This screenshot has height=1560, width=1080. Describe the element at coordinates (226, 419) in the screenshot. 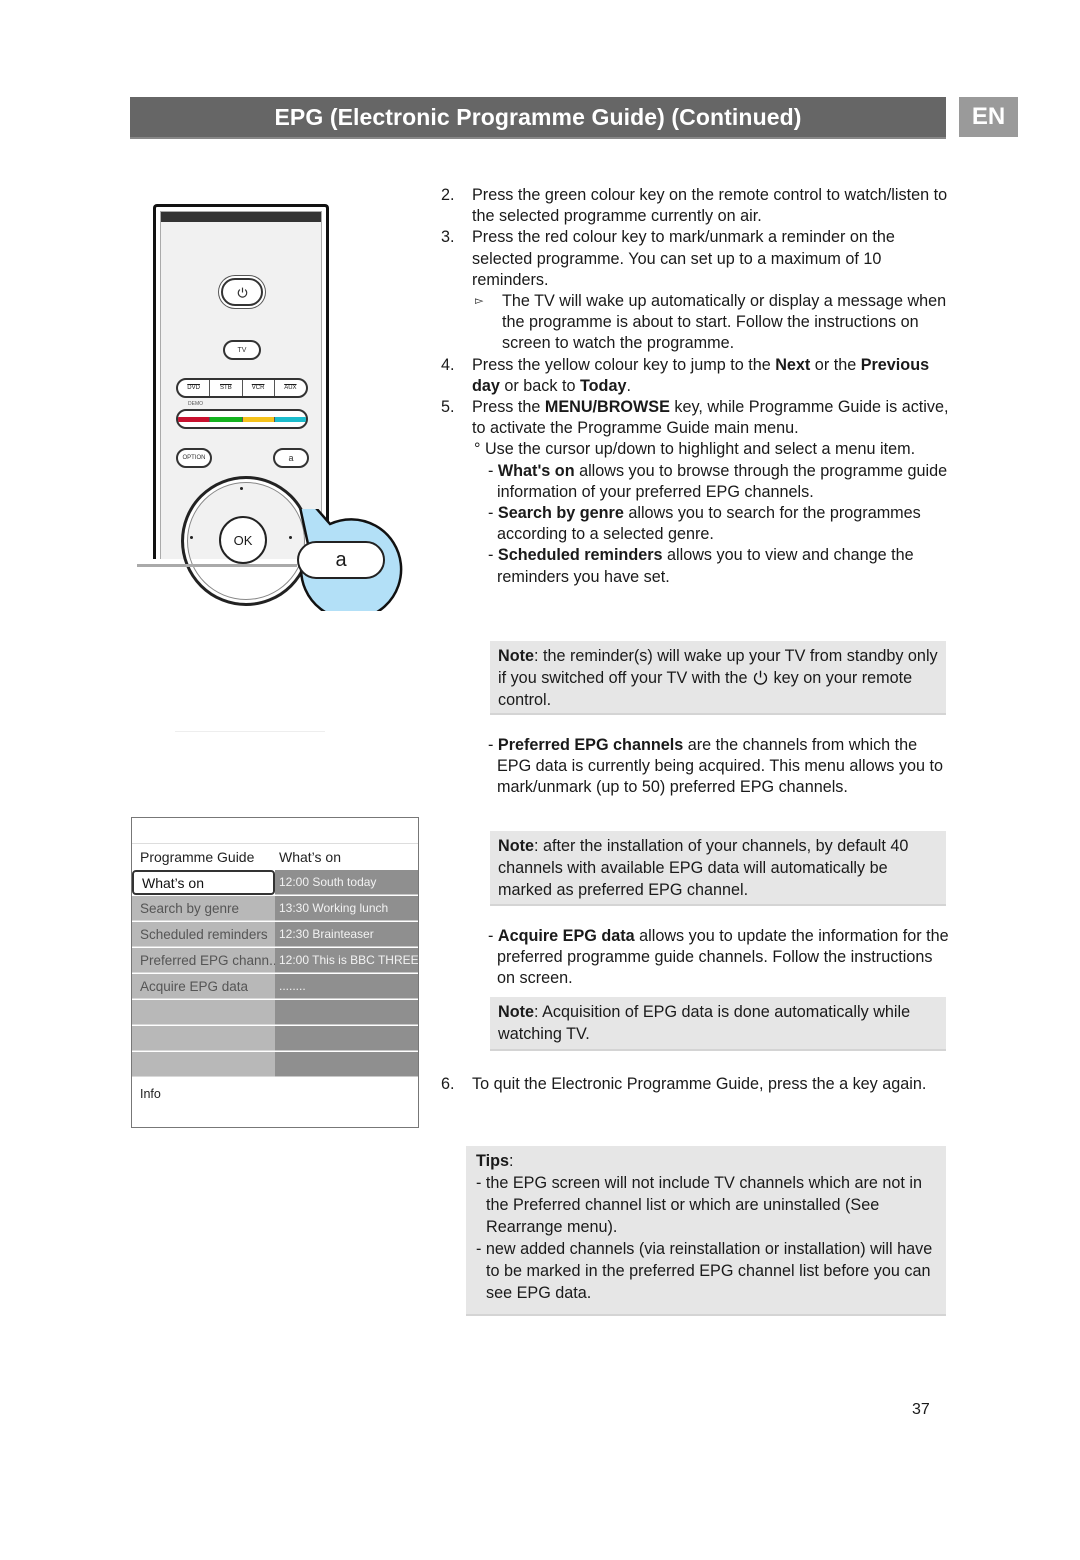

I see `green-key` at that location.